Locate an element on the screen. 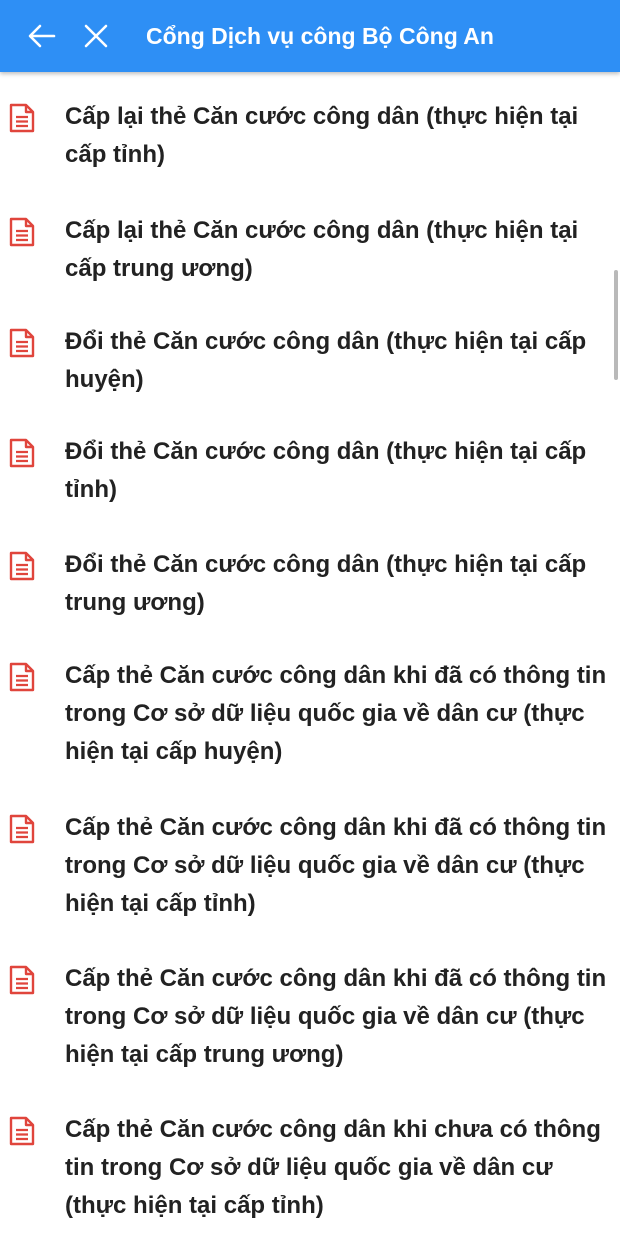 This screenshot has height=1236, width=620. close-icon is located at coordinates (96, 36).